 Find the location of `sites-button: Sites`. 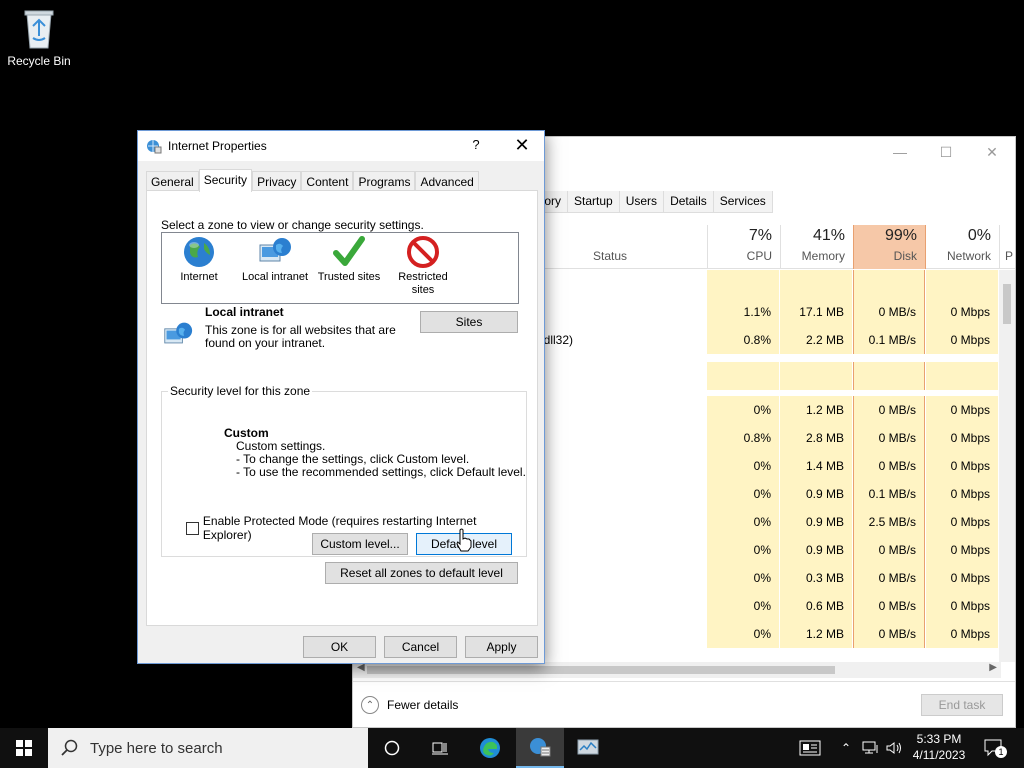

sites-button: Sites is located at coordinates (469, 322).